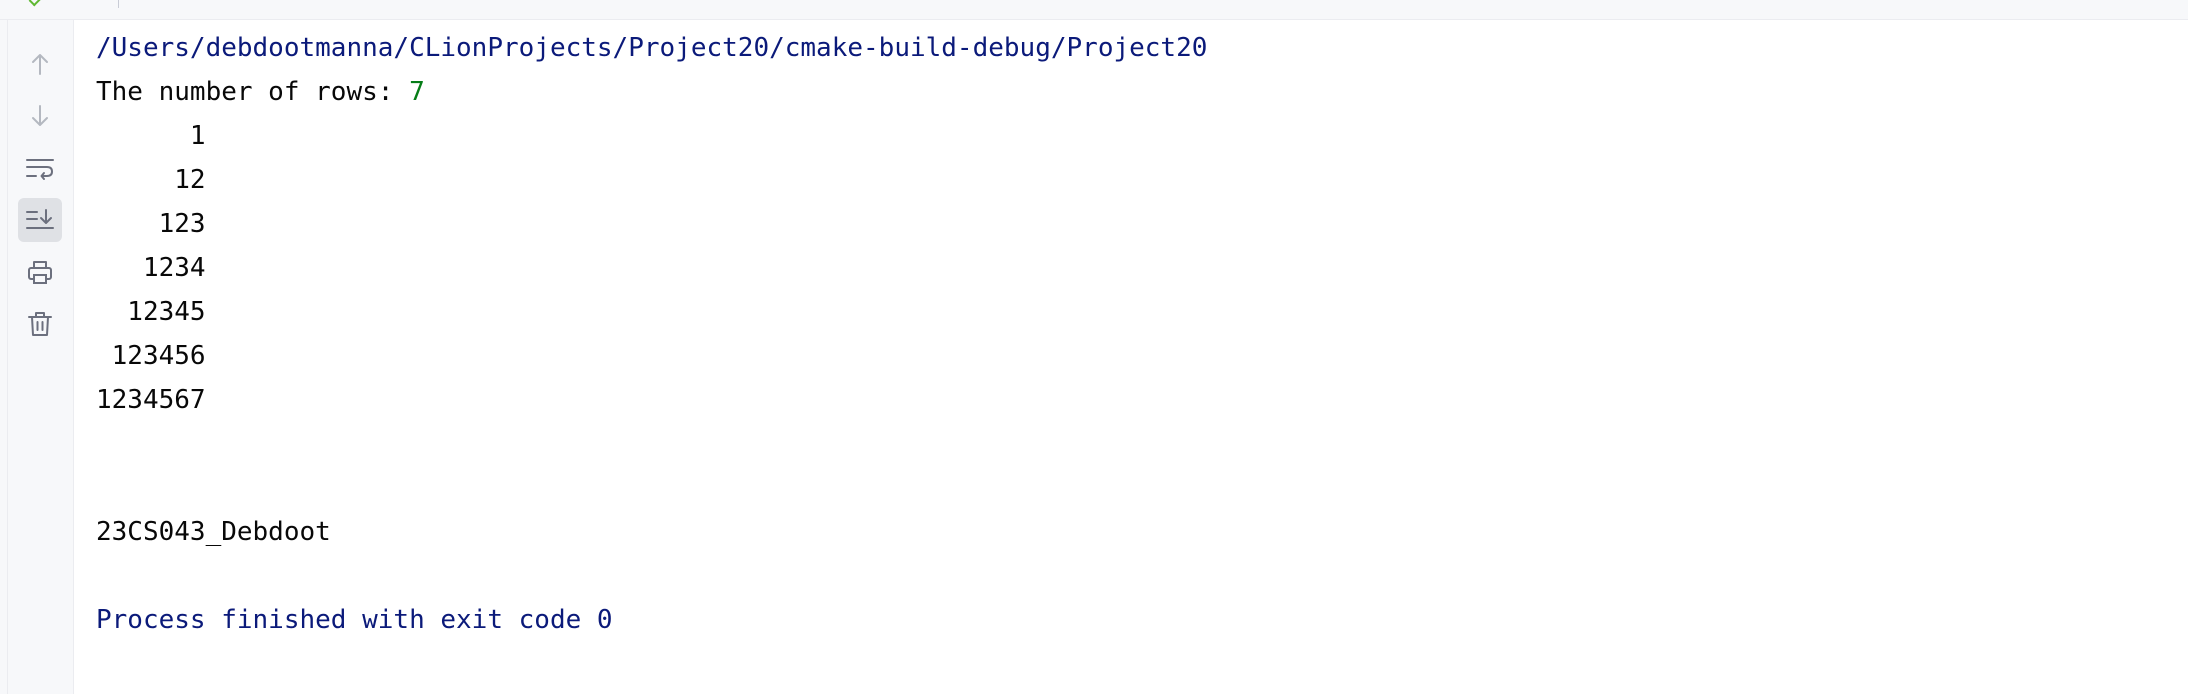  What do you see at coordinates (1142, 92) in the screenshot?
I see `prompt-line: The number of rows: 7` at bounding box center [1142, 92].